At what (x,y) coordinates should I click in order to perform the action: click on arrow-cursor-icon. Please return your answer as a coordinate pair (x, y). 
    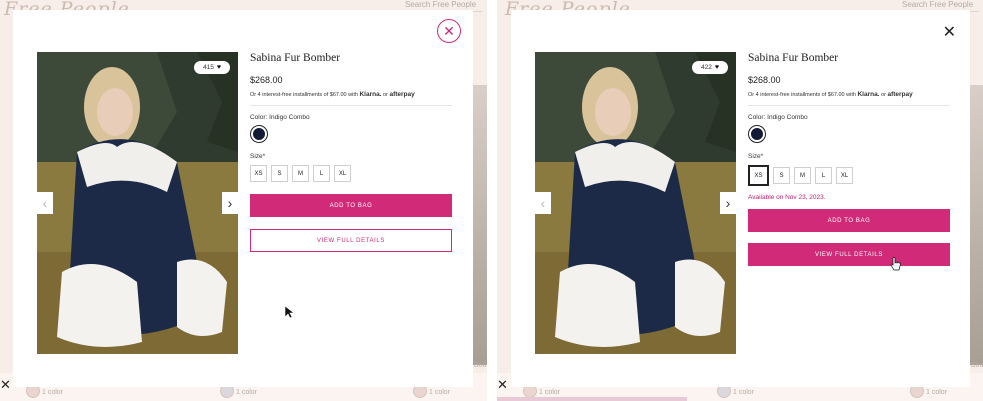
    Looking at the image, I should click on (289, 312).